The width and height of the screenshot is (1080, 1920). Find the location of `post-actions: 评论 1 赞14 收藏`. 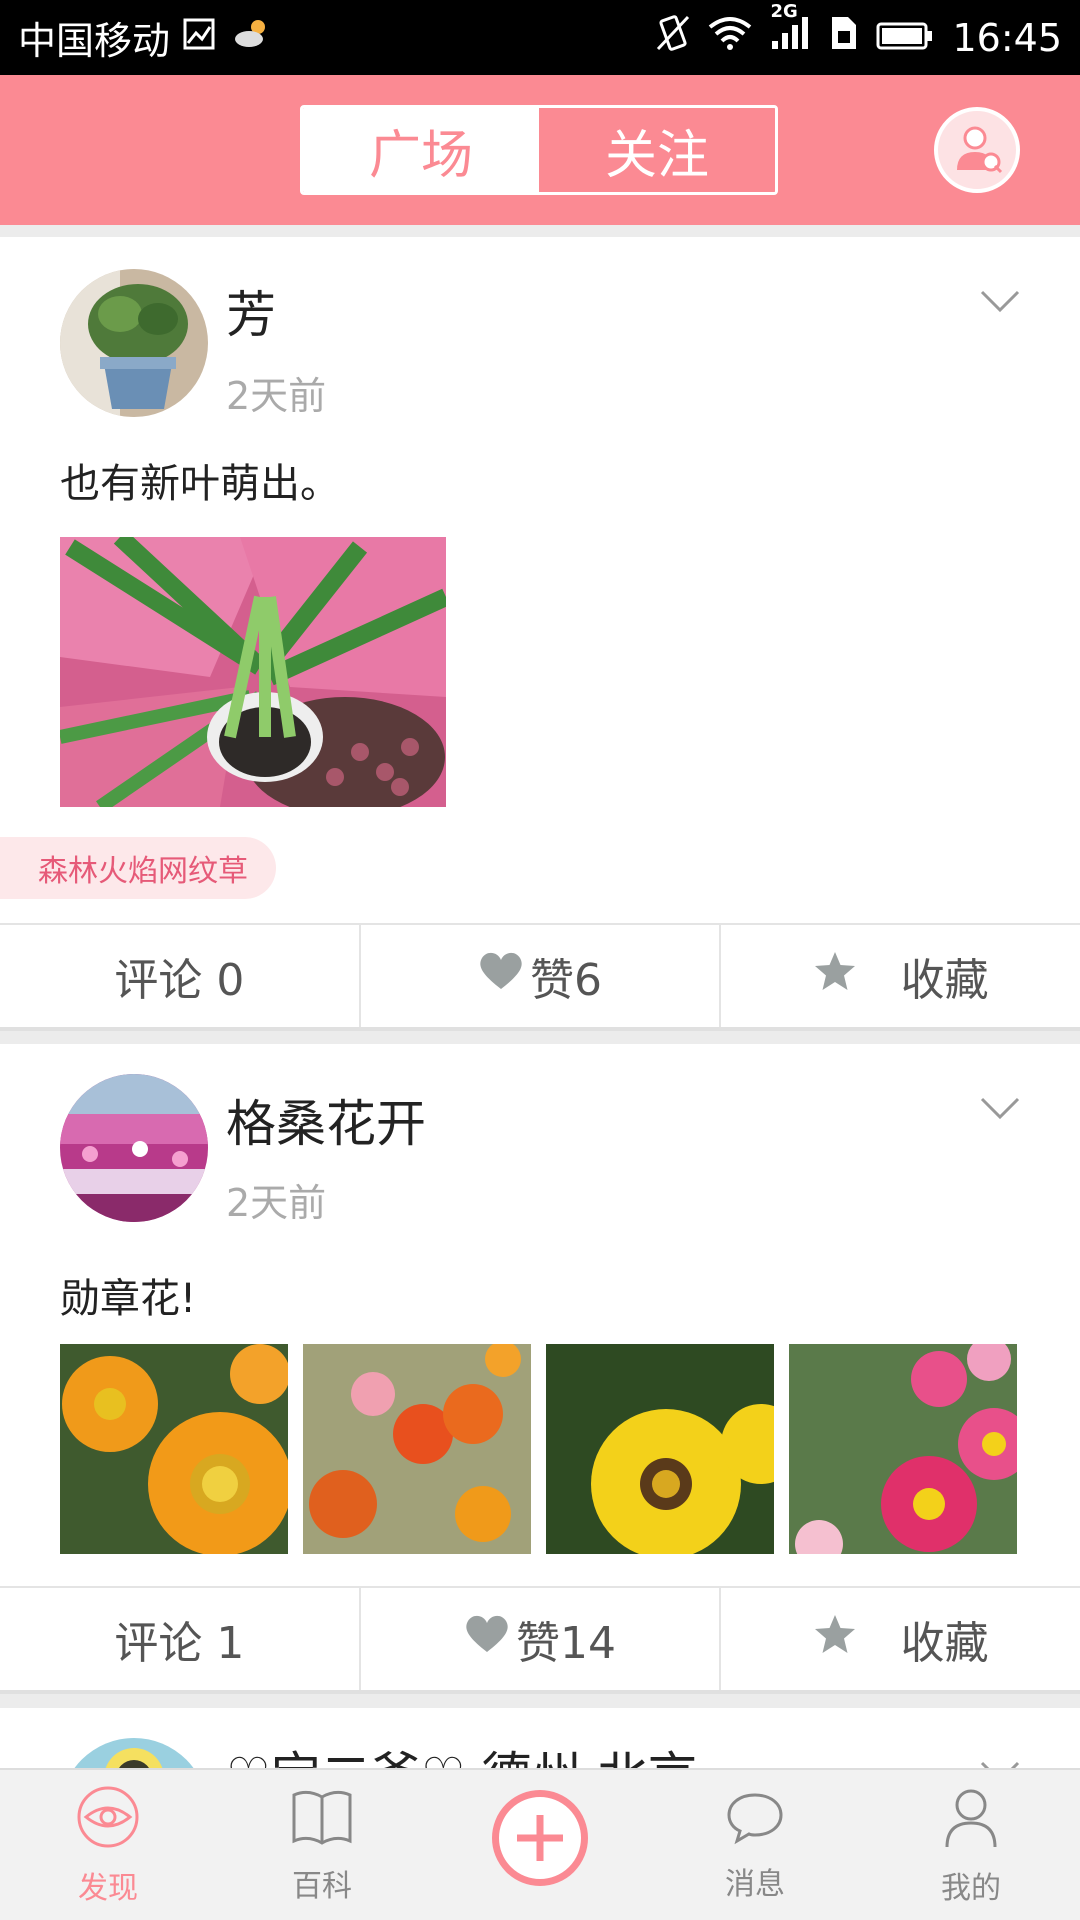

post-actions: 评论 1 赞14 收藏 is located at coordinates (540, 1640).